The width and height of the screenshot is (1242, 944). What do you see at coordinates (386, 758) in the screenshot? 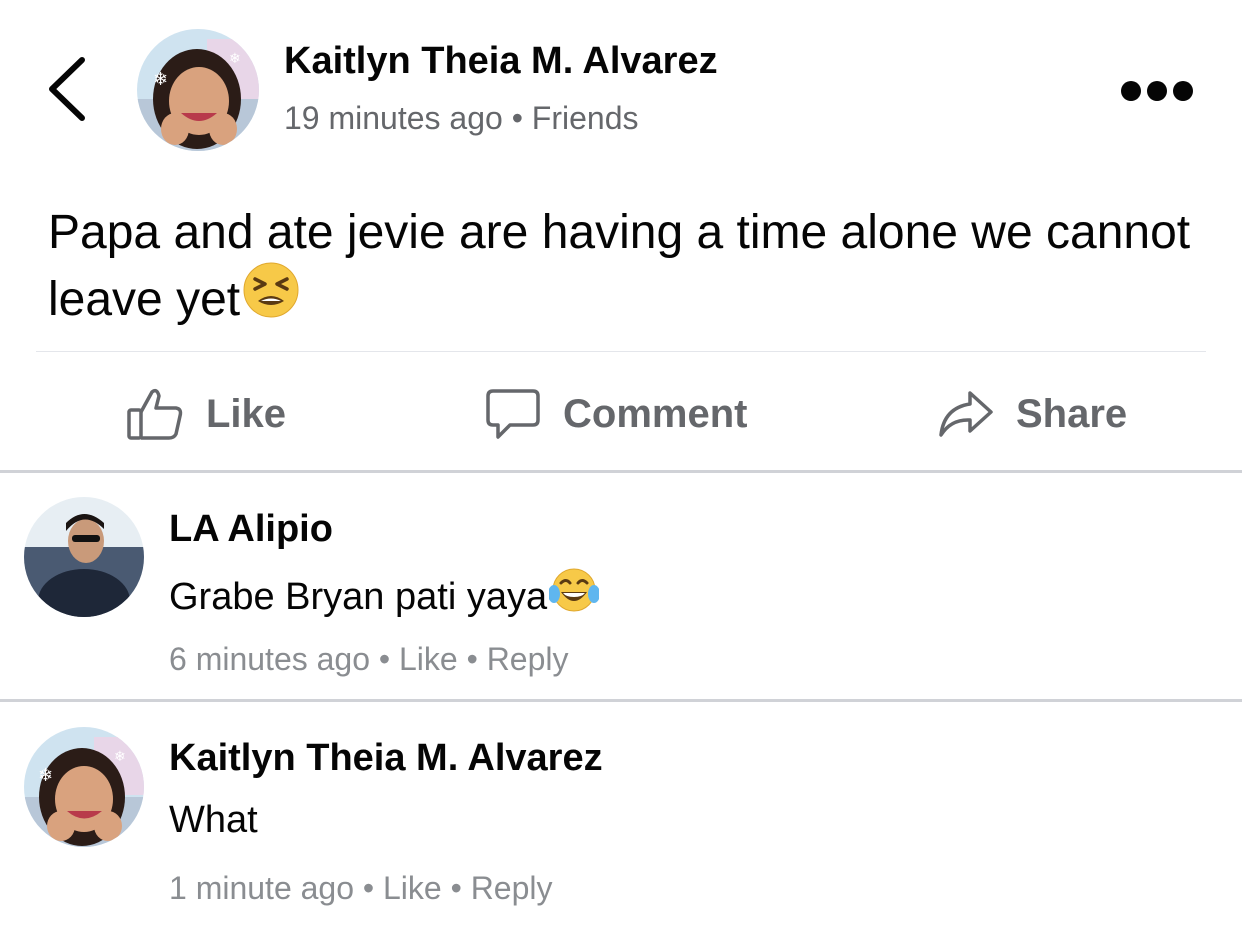
I see `comment-author-name: Kaitlyn Theia M. Alvarez` at bounding box center [386, 758].